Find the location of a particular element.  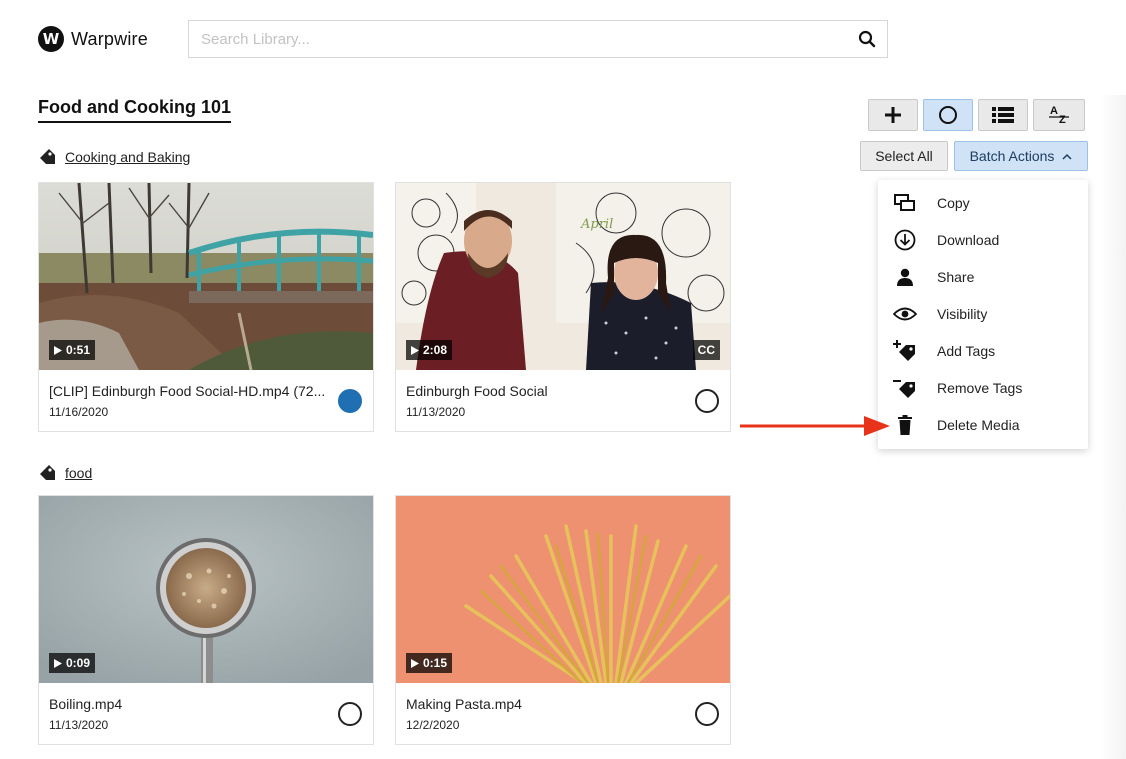

media-date: 12/2/2020 is located at coordinates (433, 725).